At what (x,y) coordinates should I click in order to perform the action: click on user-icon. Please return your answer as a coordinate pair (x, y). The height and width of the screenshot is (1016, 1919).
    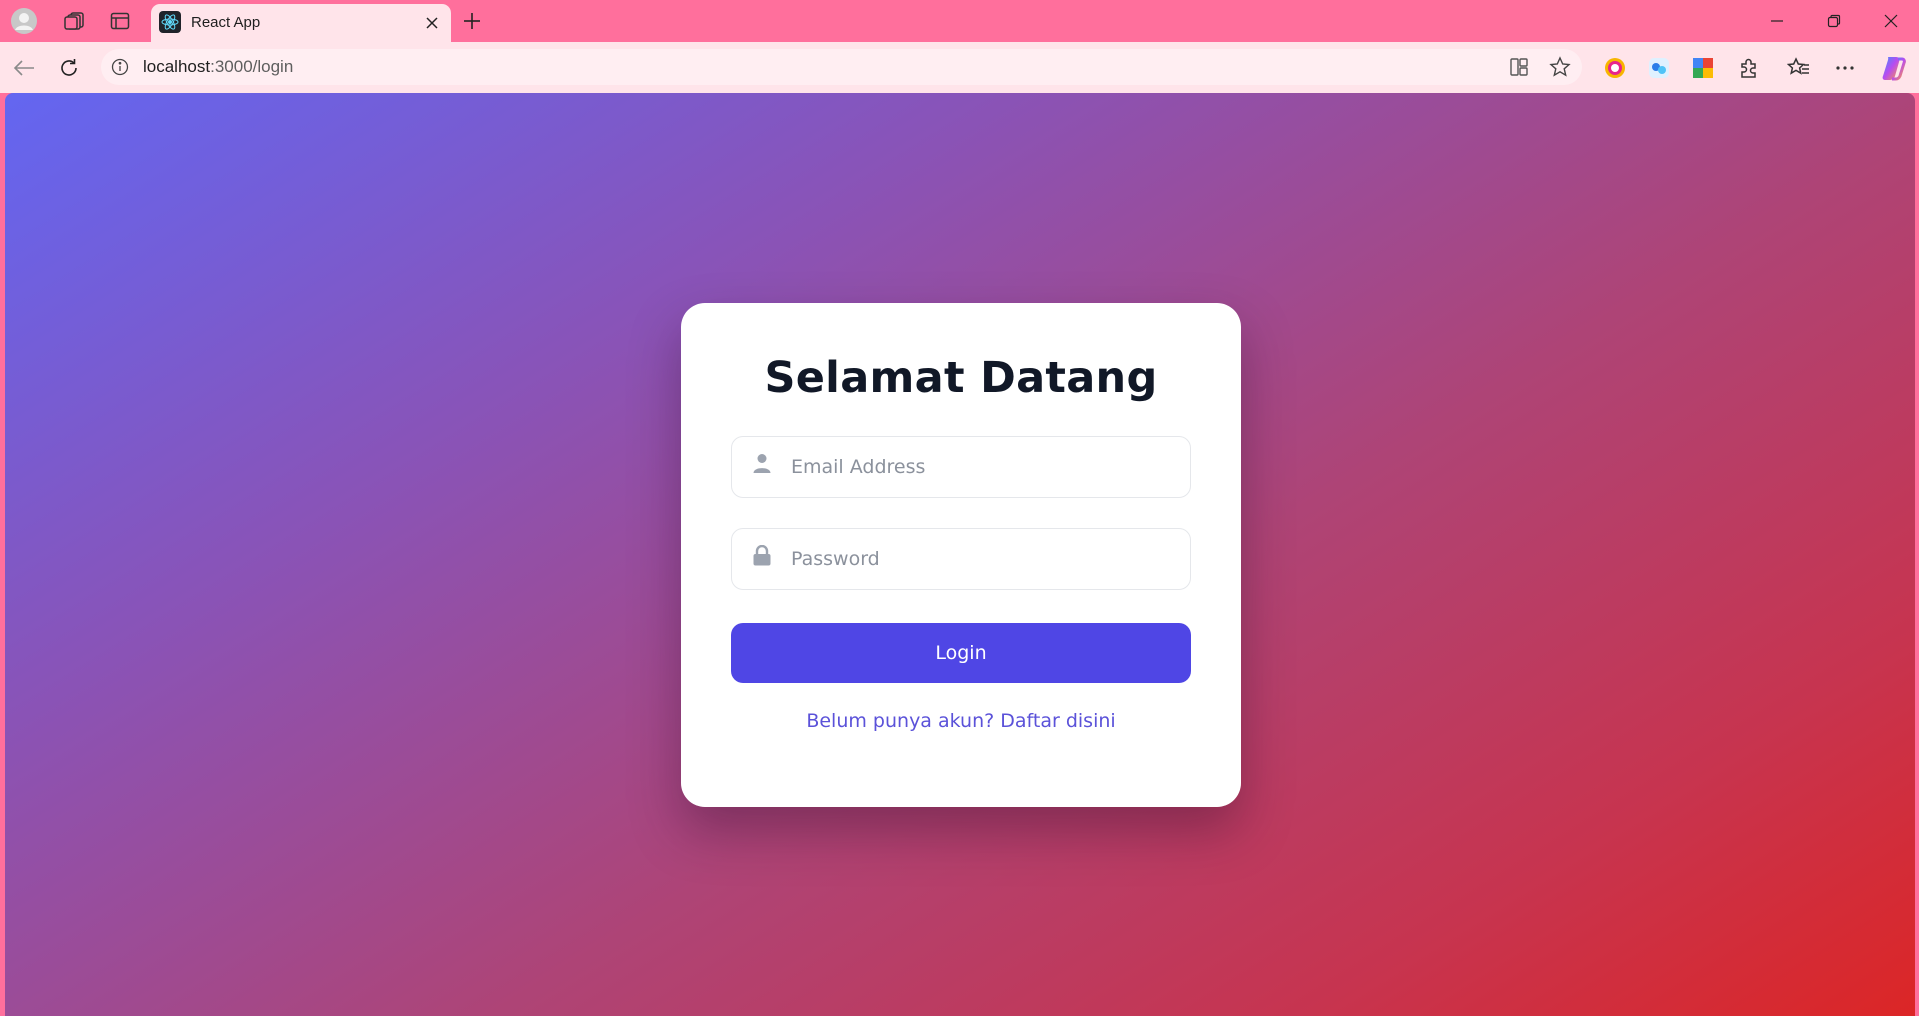
    Looking at the image, I should click on (762, 463).